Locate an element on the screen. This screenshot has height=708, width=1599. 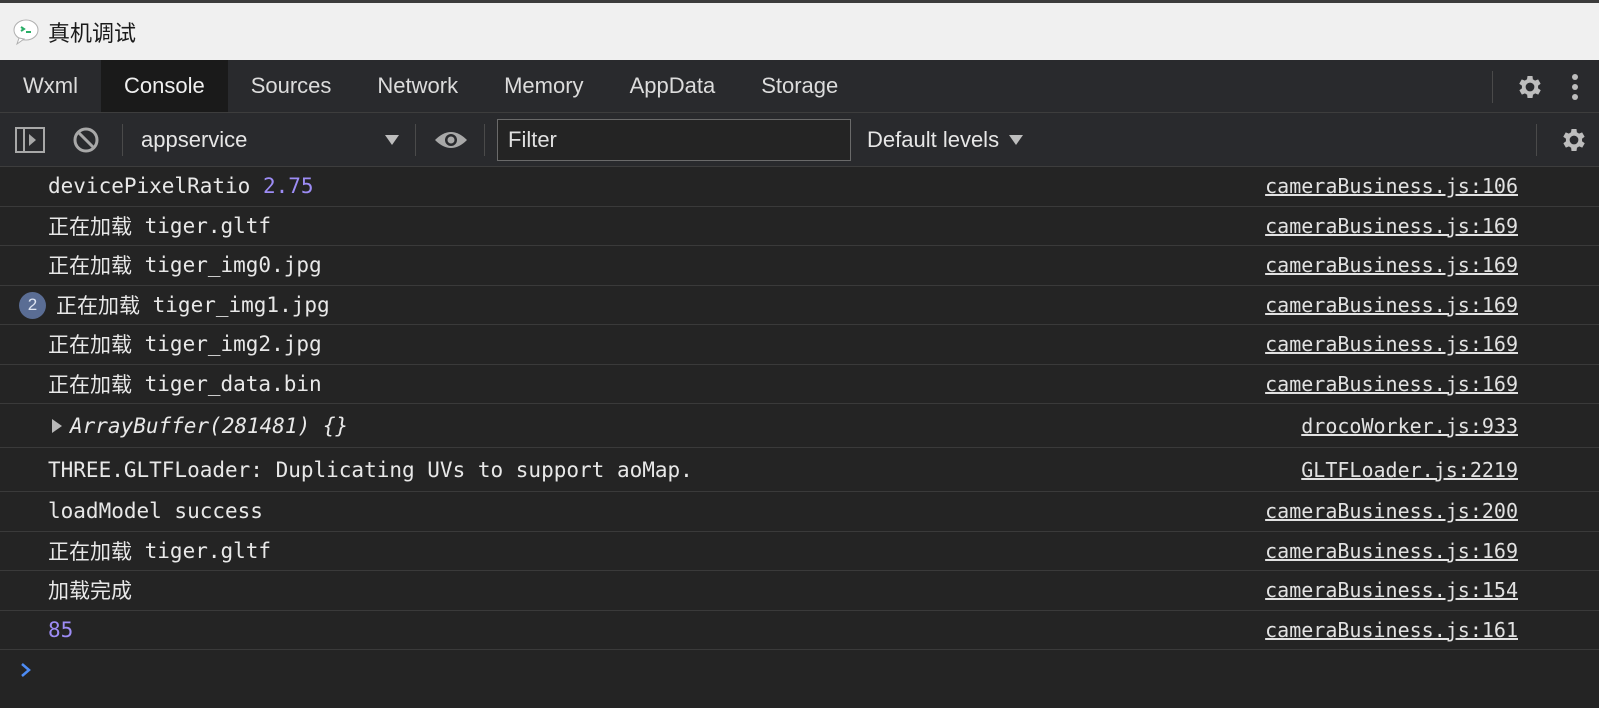
object-preview: ArrayBuffer(281481) {} is located at coordinates (209, 425).